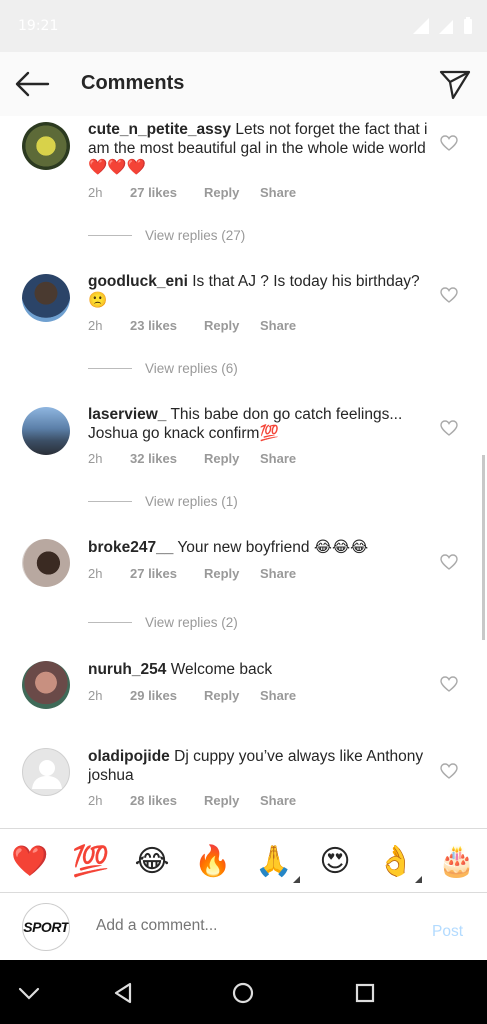 The height and width of the screenshot is (1024, 487). What do you see at coordinates (130, 547) in the screenshot?
I see `comment-username: broke247__` at bounding box center [130, 547].